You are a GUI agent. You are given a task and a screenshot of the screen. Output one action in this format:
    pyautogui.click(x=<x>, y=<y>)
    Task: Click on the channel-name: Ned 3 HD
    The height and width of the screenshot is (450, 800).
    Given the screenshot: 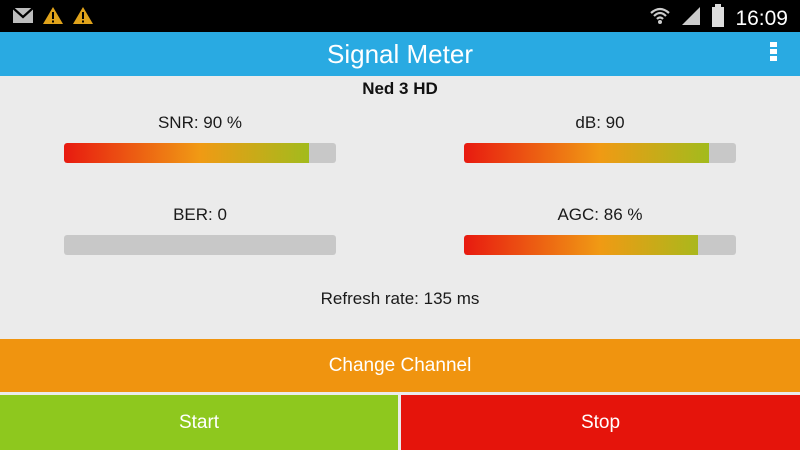 What is the action you would take?
    pyautogui.click(x=400, y=88)
    